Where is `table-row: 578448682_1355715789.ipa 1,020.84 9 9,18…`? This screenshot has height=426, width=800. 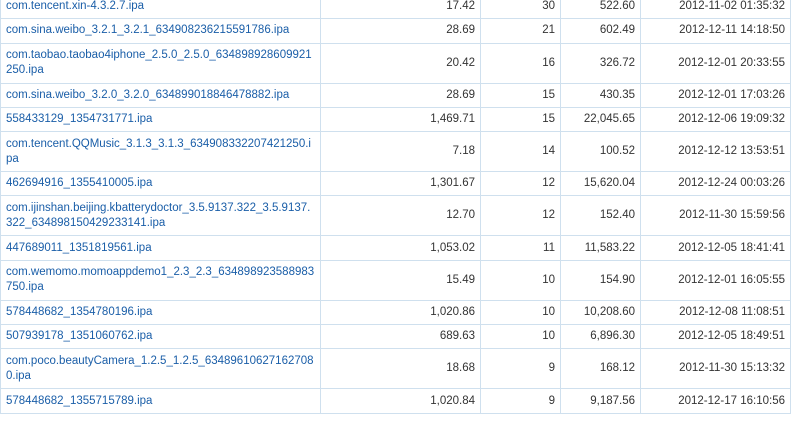 table-row: 578448682_1355715789.ipa 1,020.84 9 9,18… is located at coordinates (395, 401).